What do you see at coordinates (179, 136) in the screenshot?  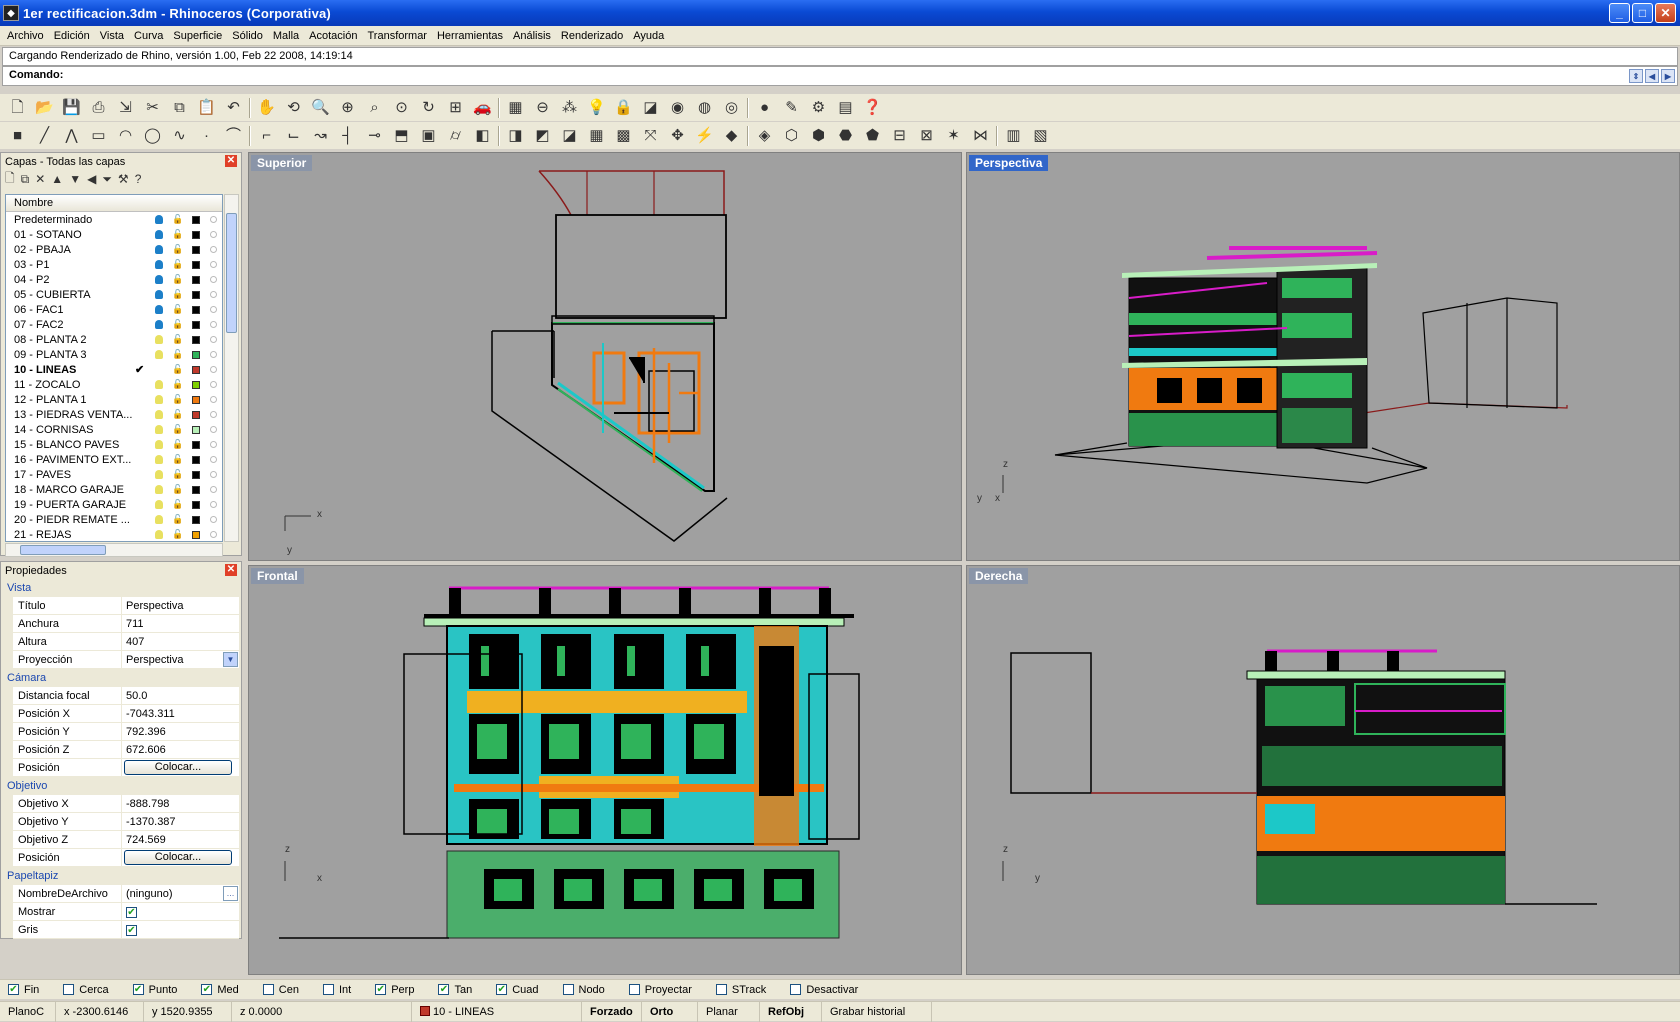 I see `curve-icon: ∿` at bounding box center [179, 136].